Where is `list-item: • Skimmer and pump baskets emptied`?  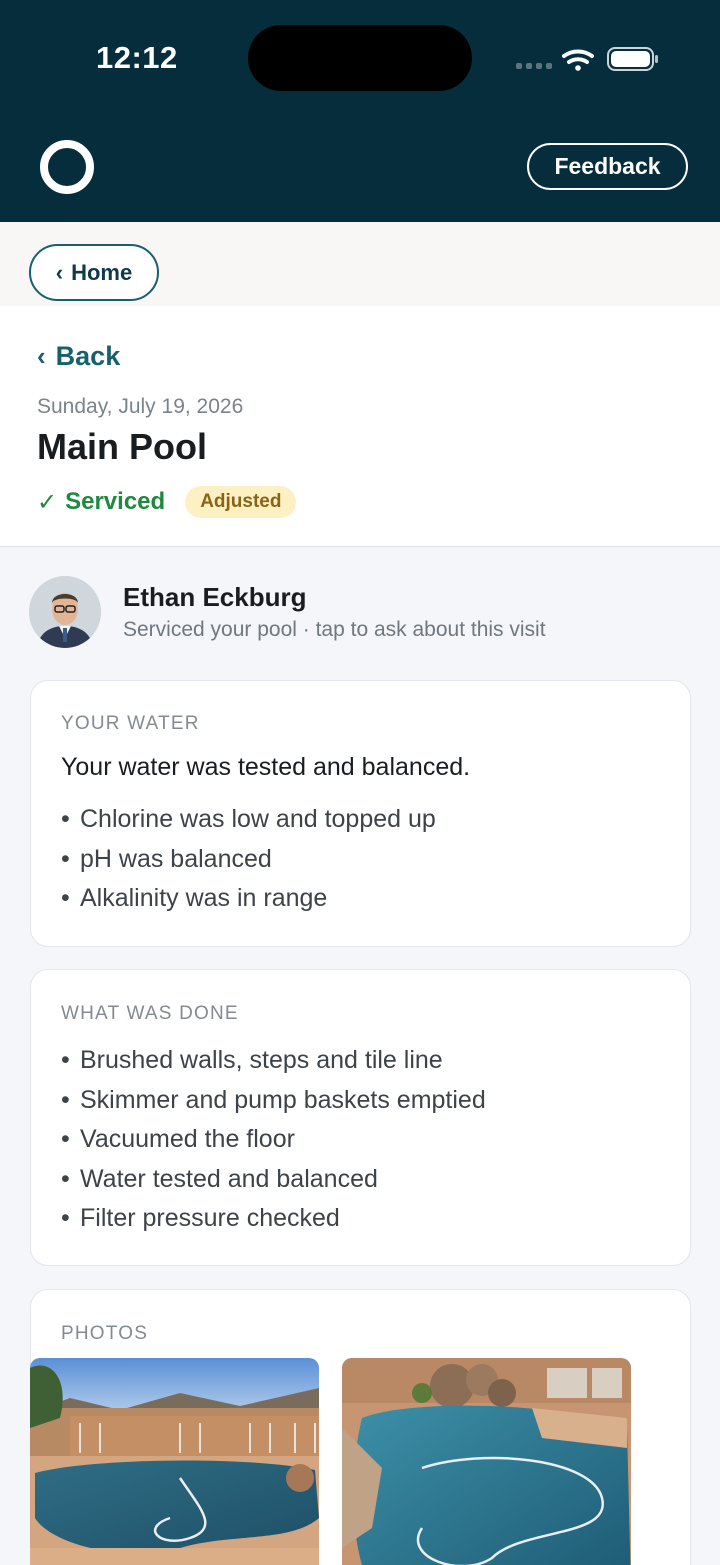
list-item: • Skimmer and pump baskets emptied is located at coordinates (273, 1099).